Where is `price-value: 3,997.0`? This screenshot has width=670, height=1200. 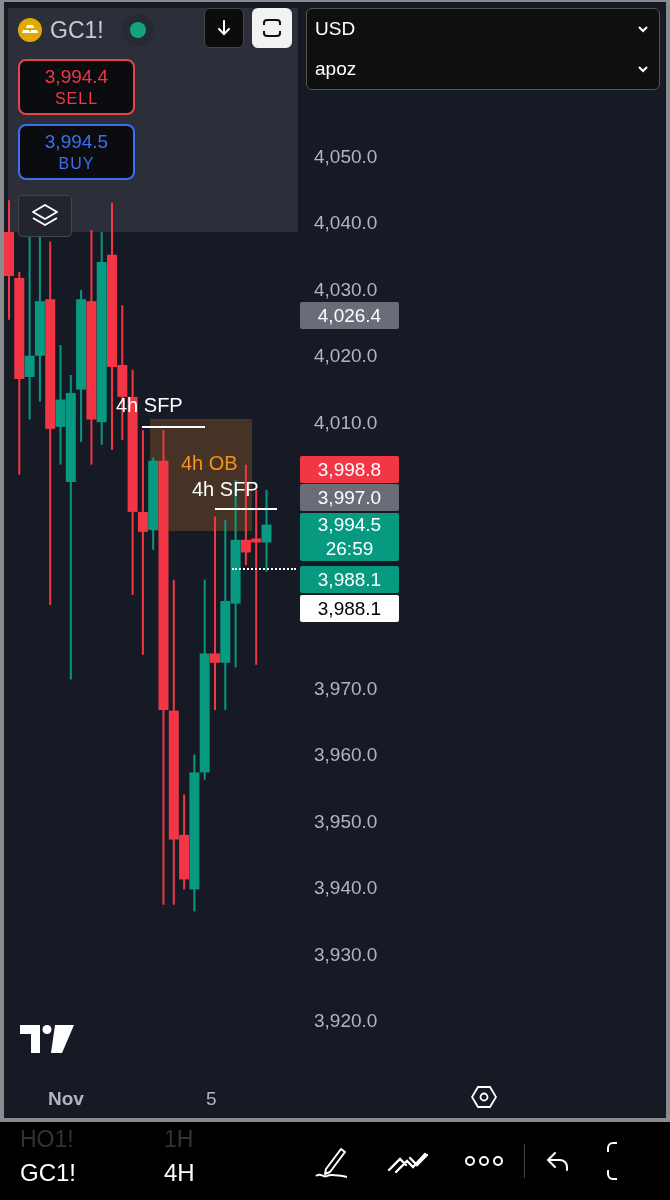 price-value: 3,997.0 is located at coordinates (349, 497).